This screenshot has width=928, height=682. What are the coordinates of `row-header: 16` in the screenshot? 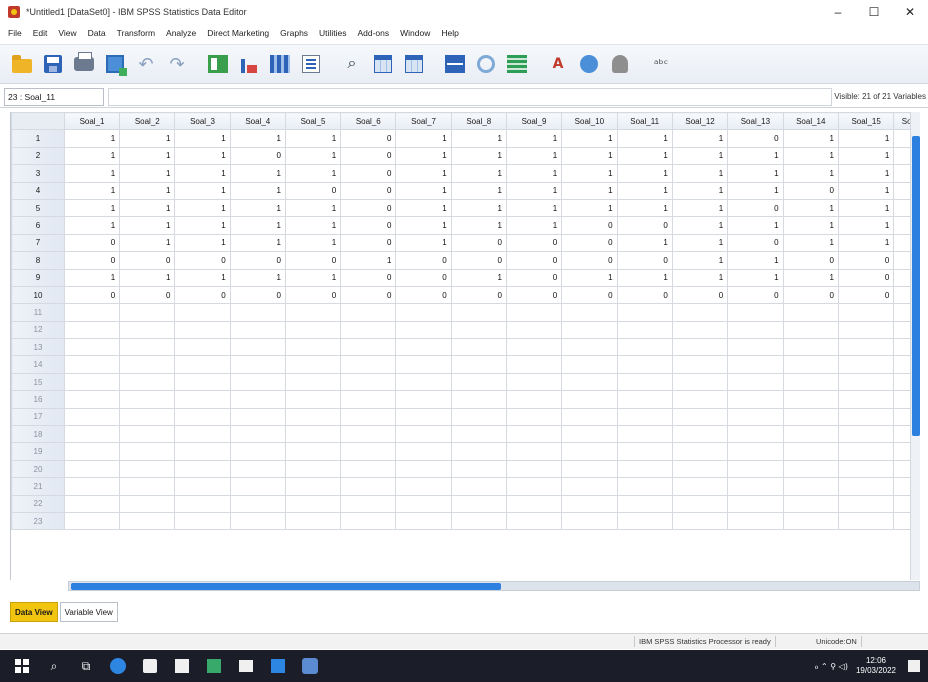 It's located at (38, 399).